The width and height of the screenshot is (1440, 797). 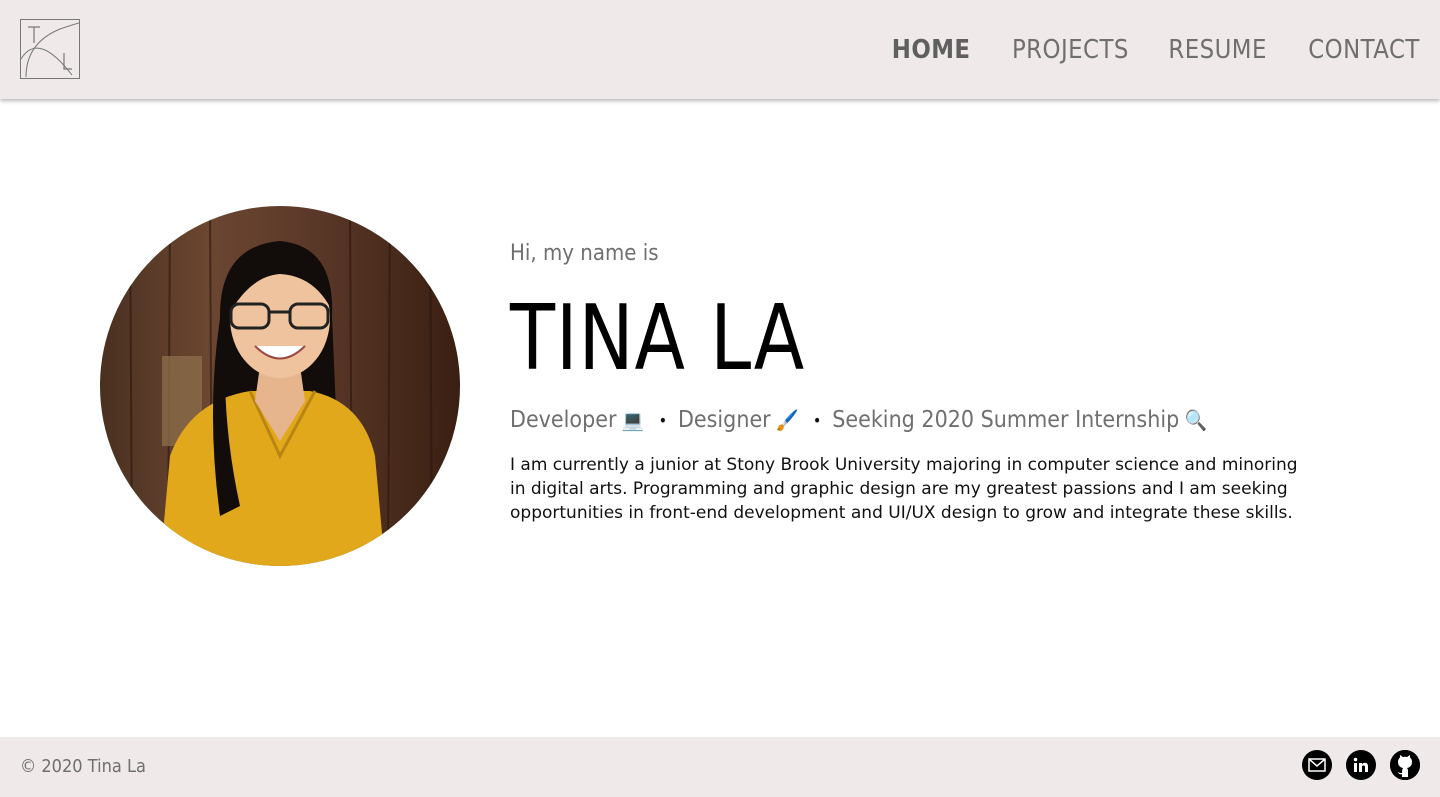 I want to click on site-footer: © 2020 Tina La, so click(x=720, y=767).